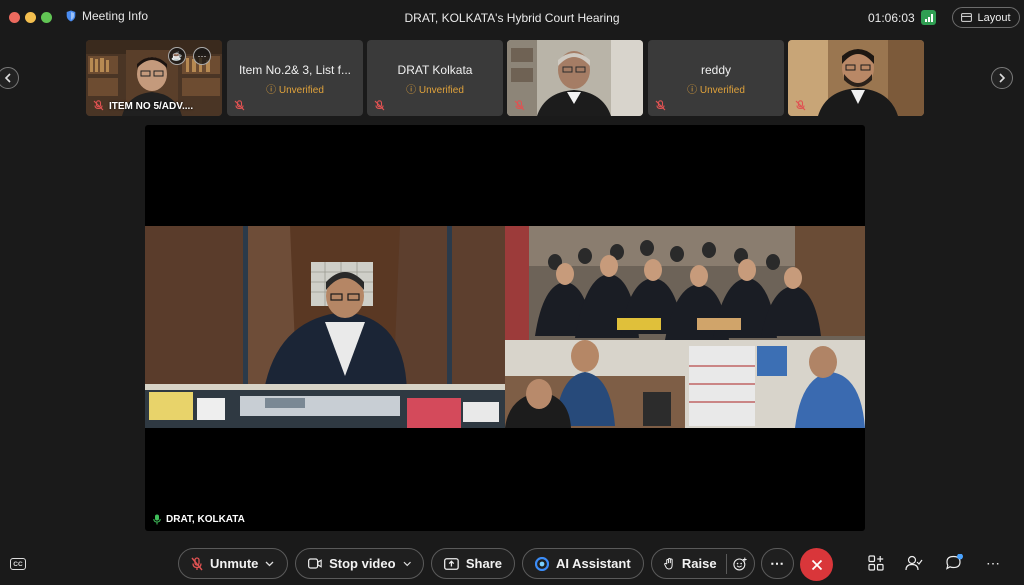 This screenshot has width=1024, height=585. I want to click on apps-grid-icon, so click(876, 563).